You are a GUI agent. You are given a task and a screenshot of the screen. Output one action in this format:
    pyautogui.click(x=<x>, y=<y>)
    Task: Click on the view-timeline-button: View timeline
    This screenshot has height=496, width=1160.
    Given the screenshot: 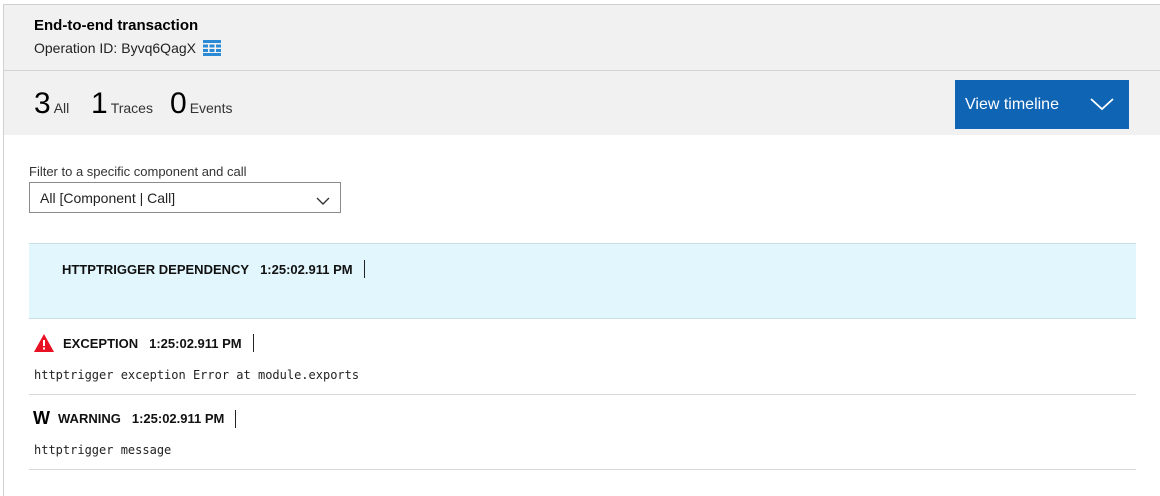 What is the action you would take?
    pyautogui.click(x=1042, y=104)
    